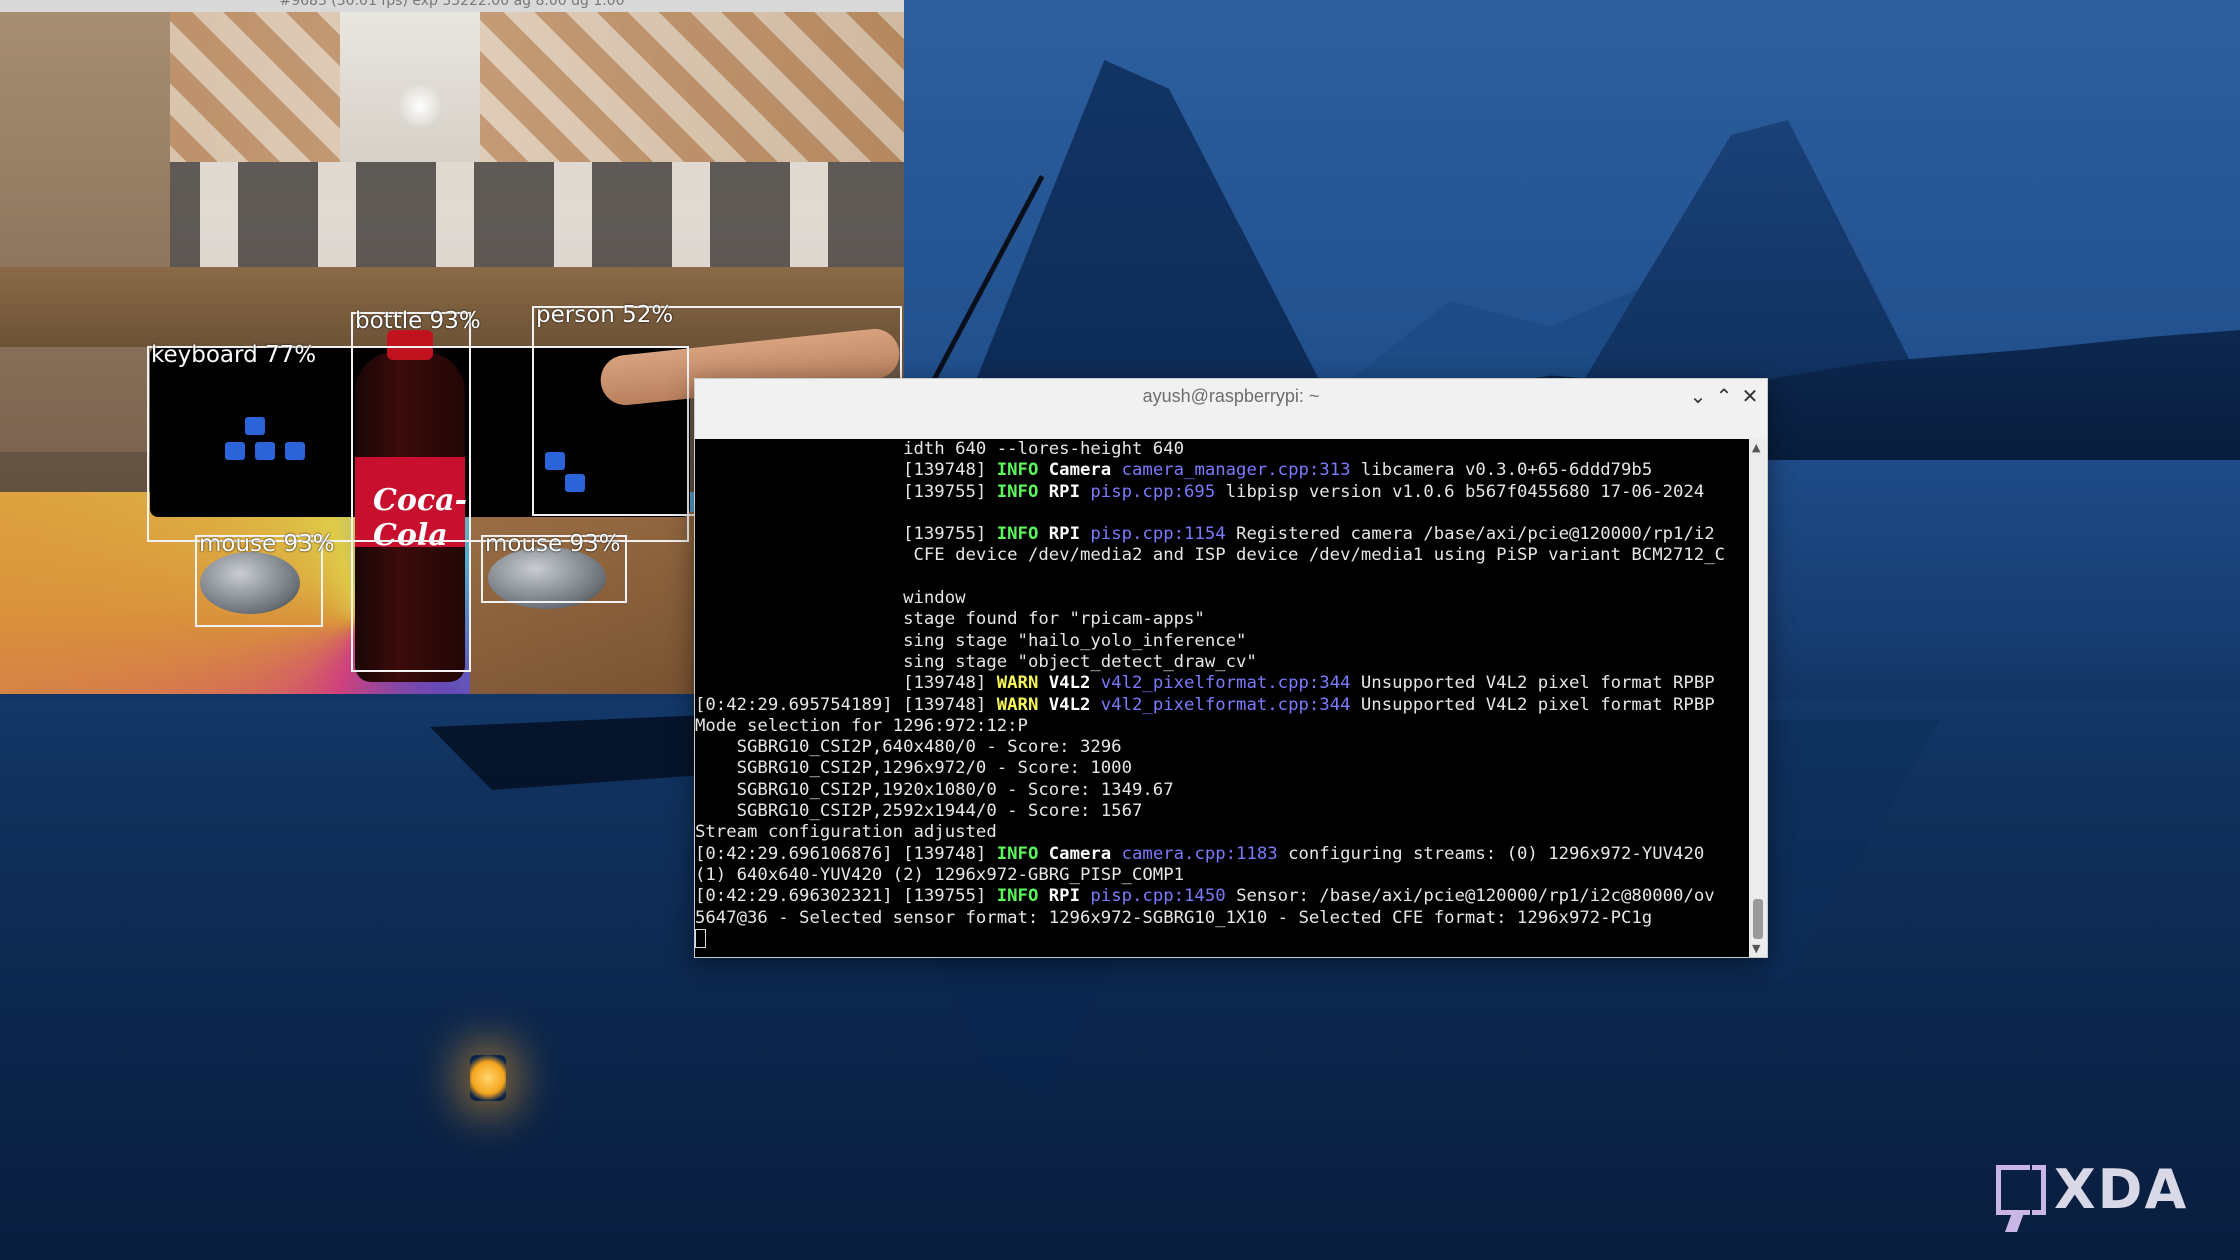 This screenshot has height=1260, width=2240. I want to click on terminal-line: sing stage "hailo_yolo_inference", so click(1222, 641).